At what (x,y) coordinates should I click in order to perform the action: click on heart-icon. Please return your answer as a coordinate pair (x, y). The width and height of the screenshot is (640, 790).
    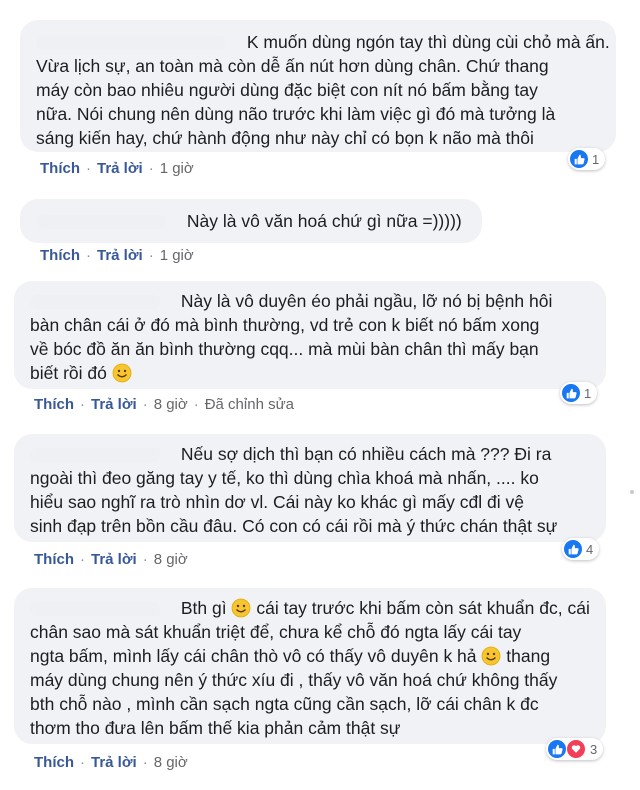
    Looking at the image, I should click on (576, 749).